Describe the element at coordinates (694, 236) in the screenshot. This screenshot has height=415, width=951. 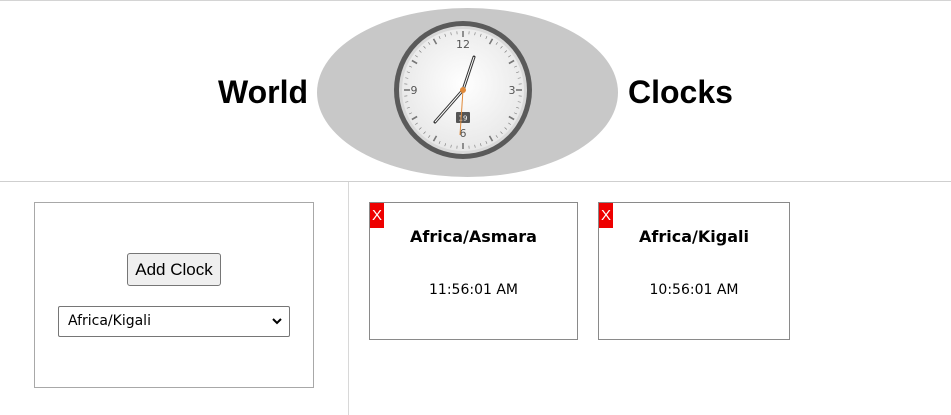
I see `clock-card-zone: Africa/Kigali` at that location.